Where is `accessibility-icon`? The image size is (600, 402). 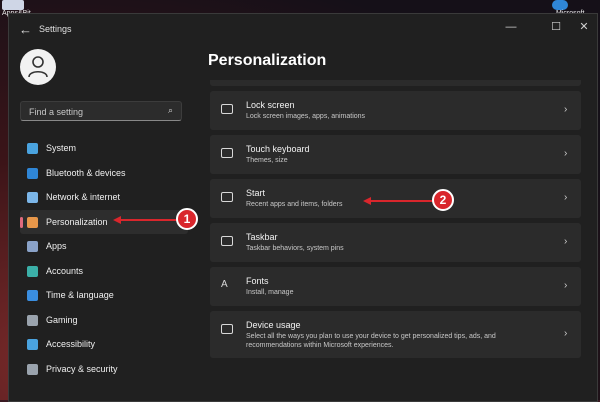
accessibility-icon is located at coordinates (32, 344).